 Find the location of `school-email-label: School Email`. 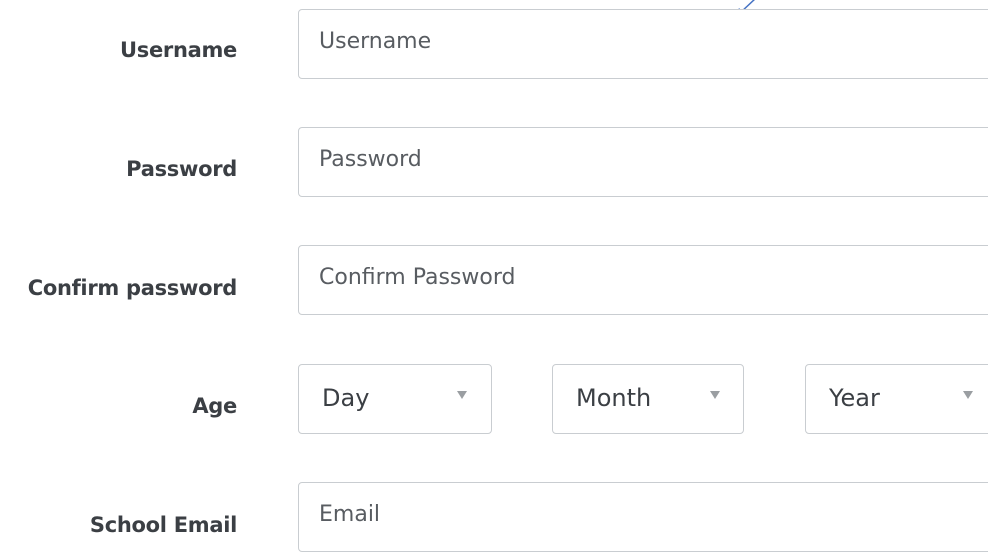

school-email-label: School Email is located at coordinates (163, 525).